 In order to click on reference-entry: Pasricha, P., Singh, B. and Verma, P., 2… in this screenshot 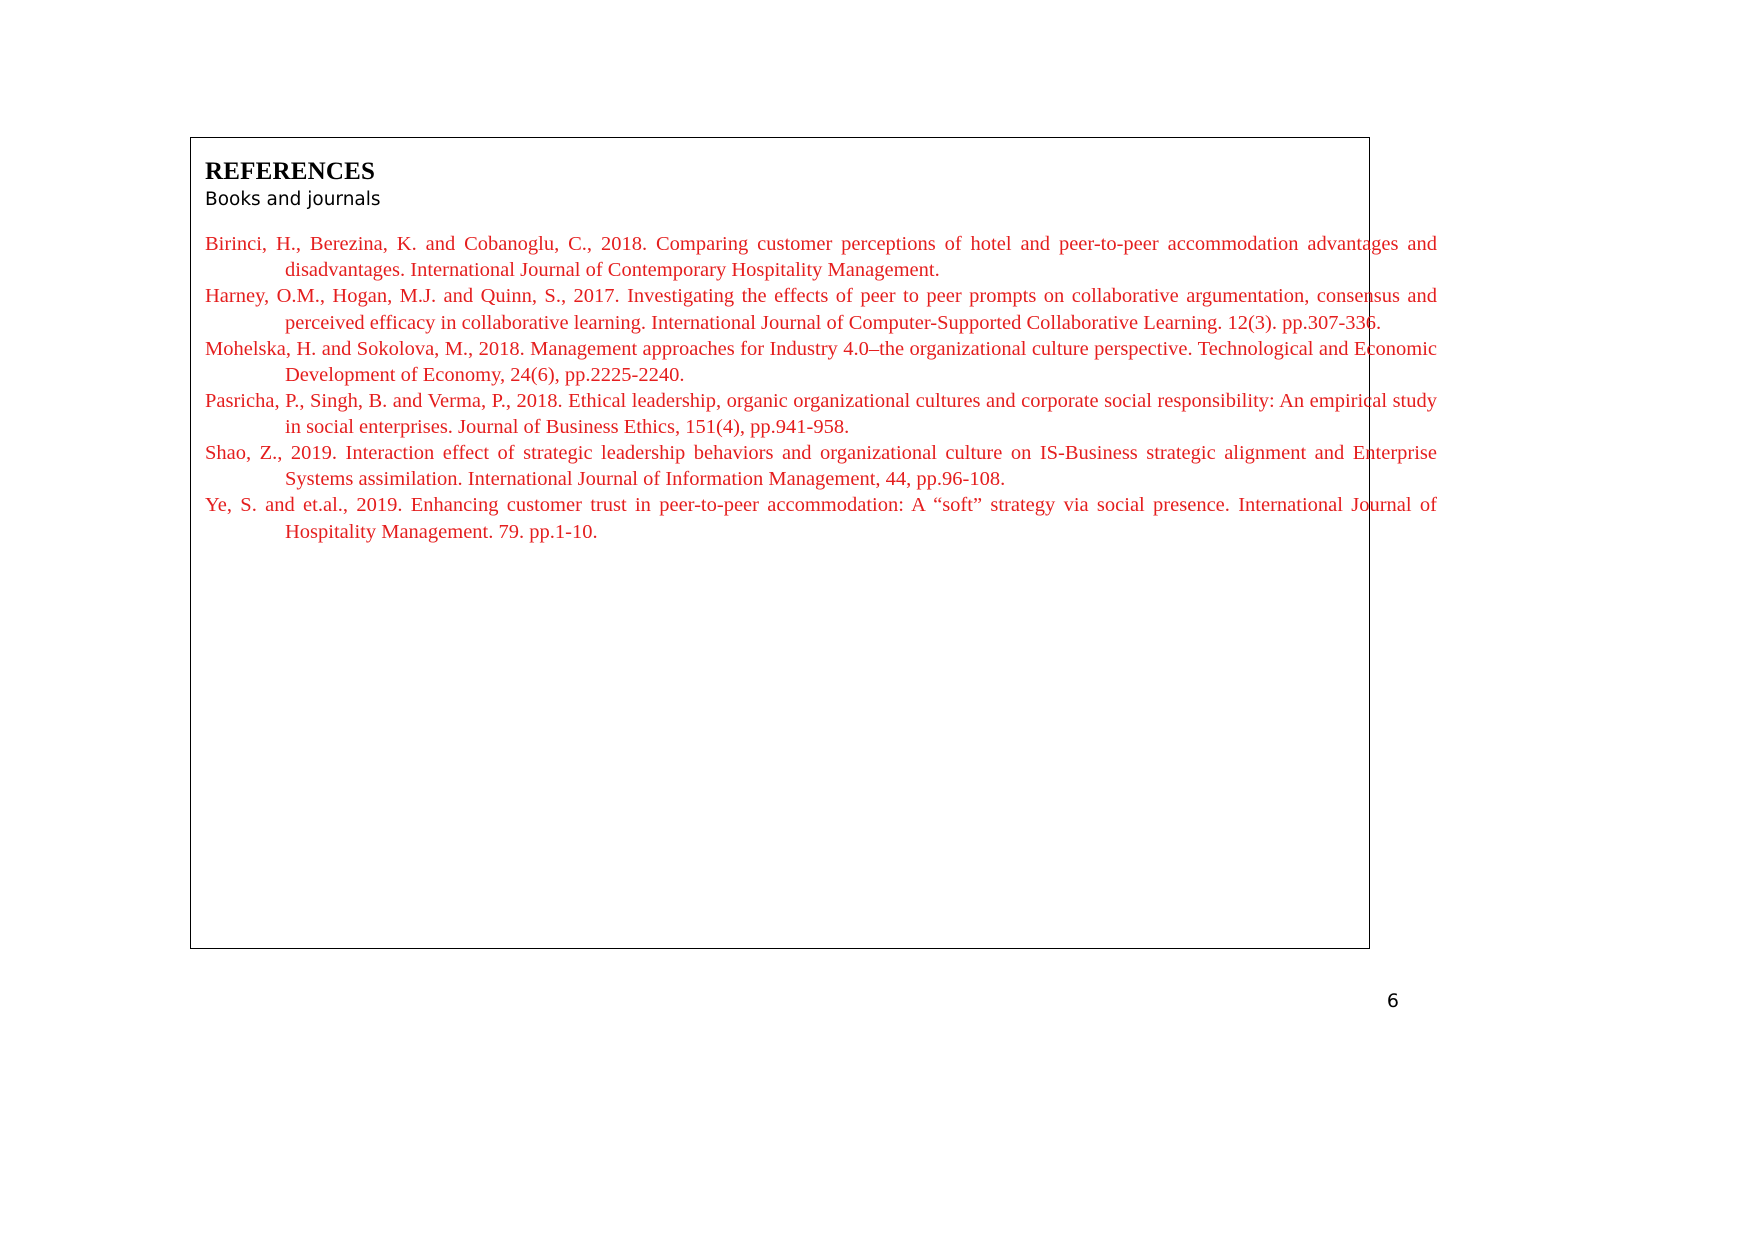, I will do `click(821, 414)`.